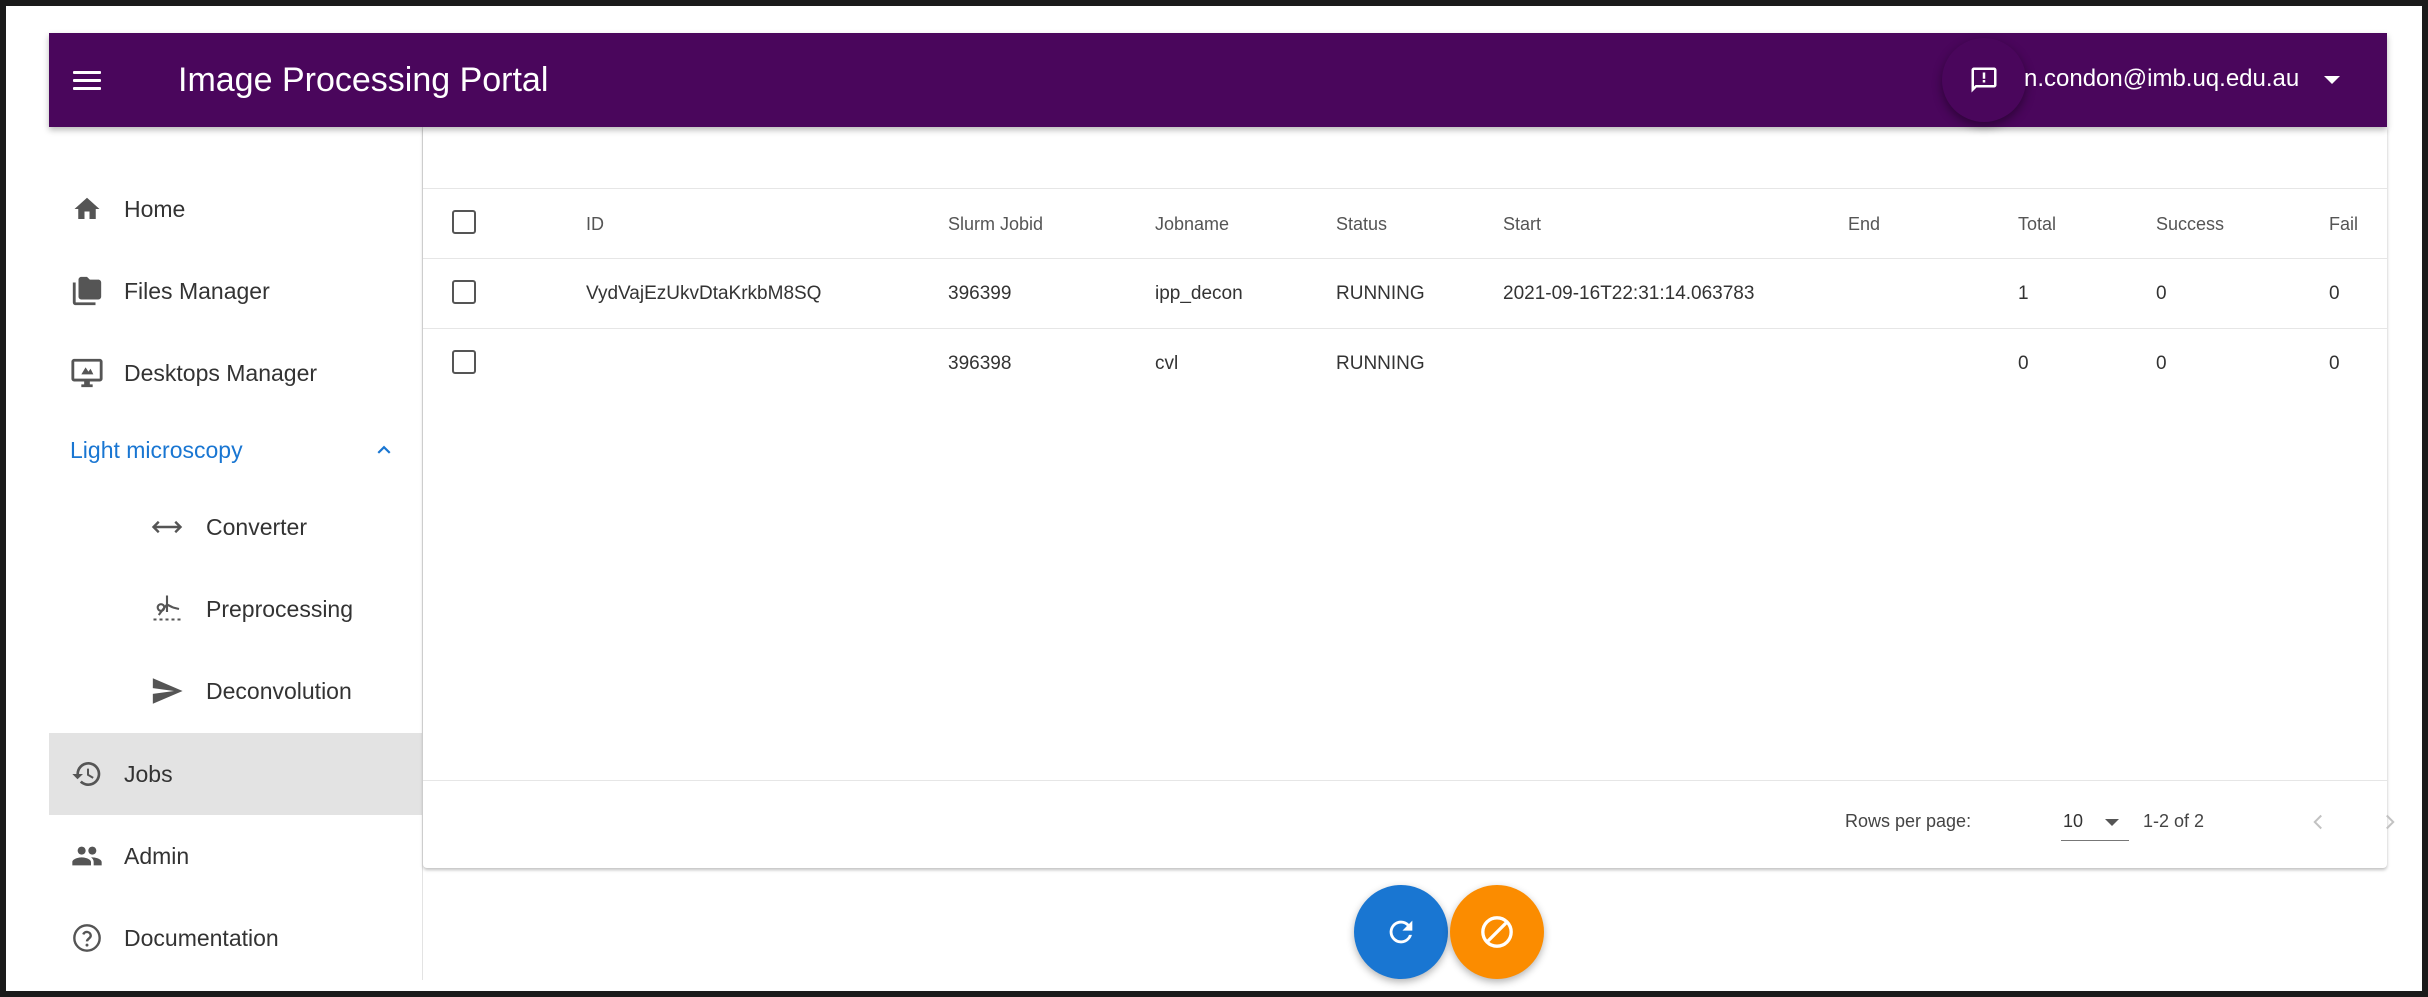 The image size is (2428, 997). I want to click on sidebar-item-files-manager: Files Manager, so click(235, 291).